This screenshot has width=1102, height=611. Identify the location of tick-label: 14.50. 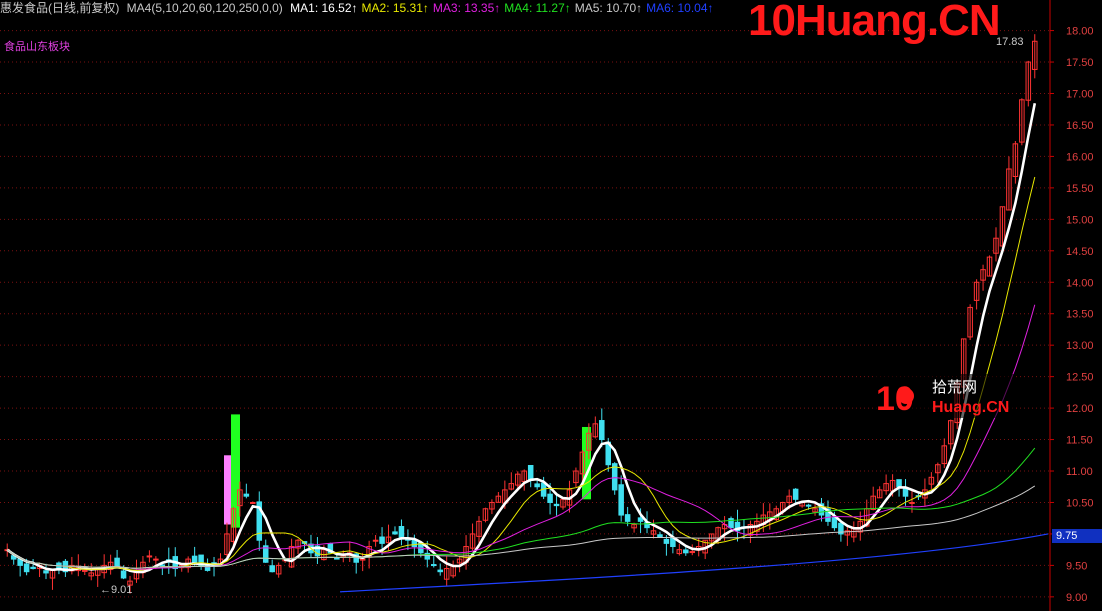
(1080, 252).